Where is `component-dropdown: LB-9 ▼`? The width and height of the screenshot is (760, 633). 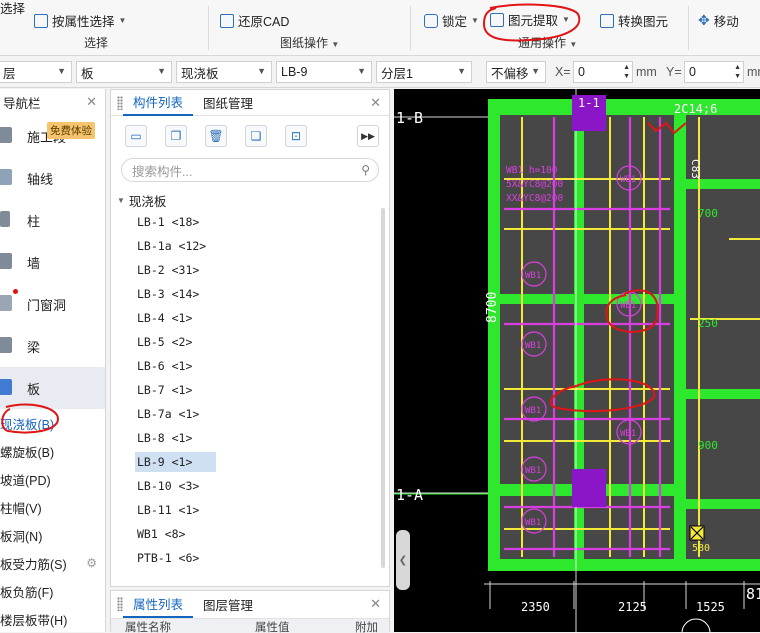 component-dropdown: LB-9 ▼ is located at coordinates (324, 72).